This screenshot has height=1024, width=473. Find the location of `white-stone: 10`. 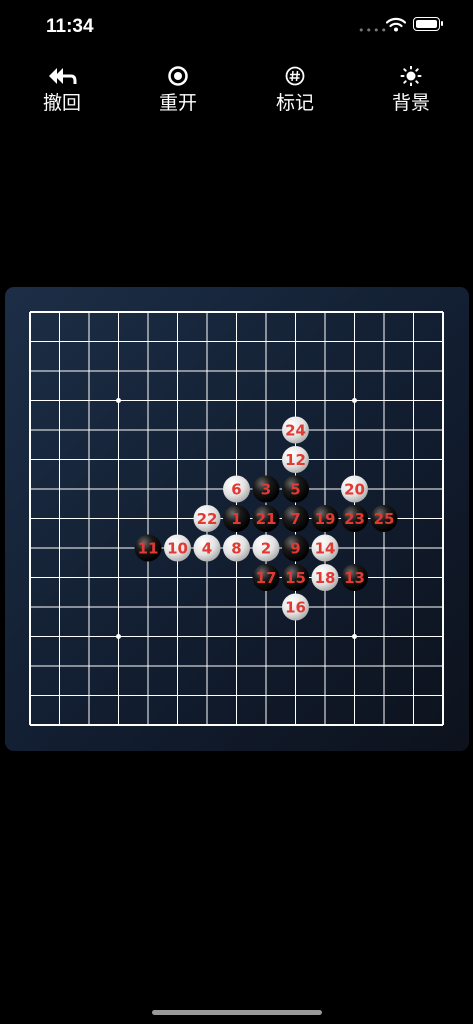

white-stone: 10 is located at coordinates (177, 548).